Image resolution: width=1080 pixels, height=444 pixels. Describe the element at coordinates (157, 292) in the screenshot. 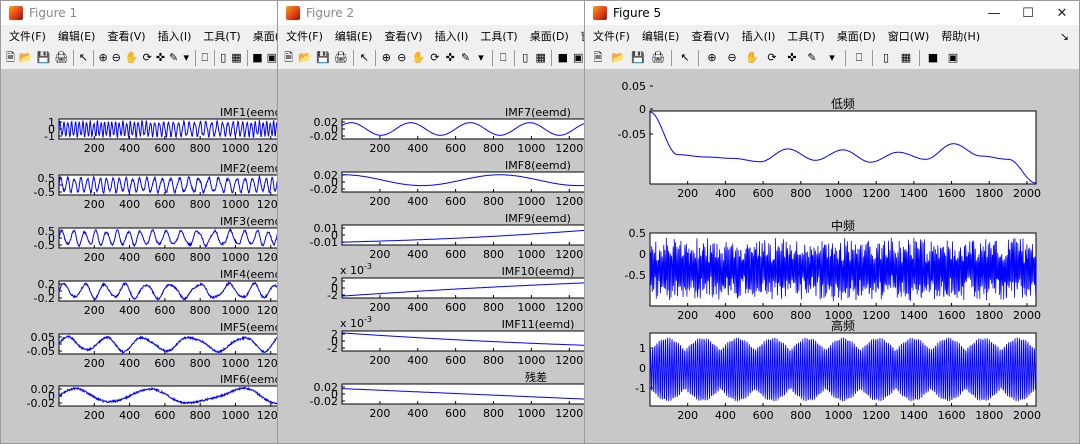

I see `axes-IMF4(eemd): IMF4(eemd)0.20-0.220040060080010001200` at that location.